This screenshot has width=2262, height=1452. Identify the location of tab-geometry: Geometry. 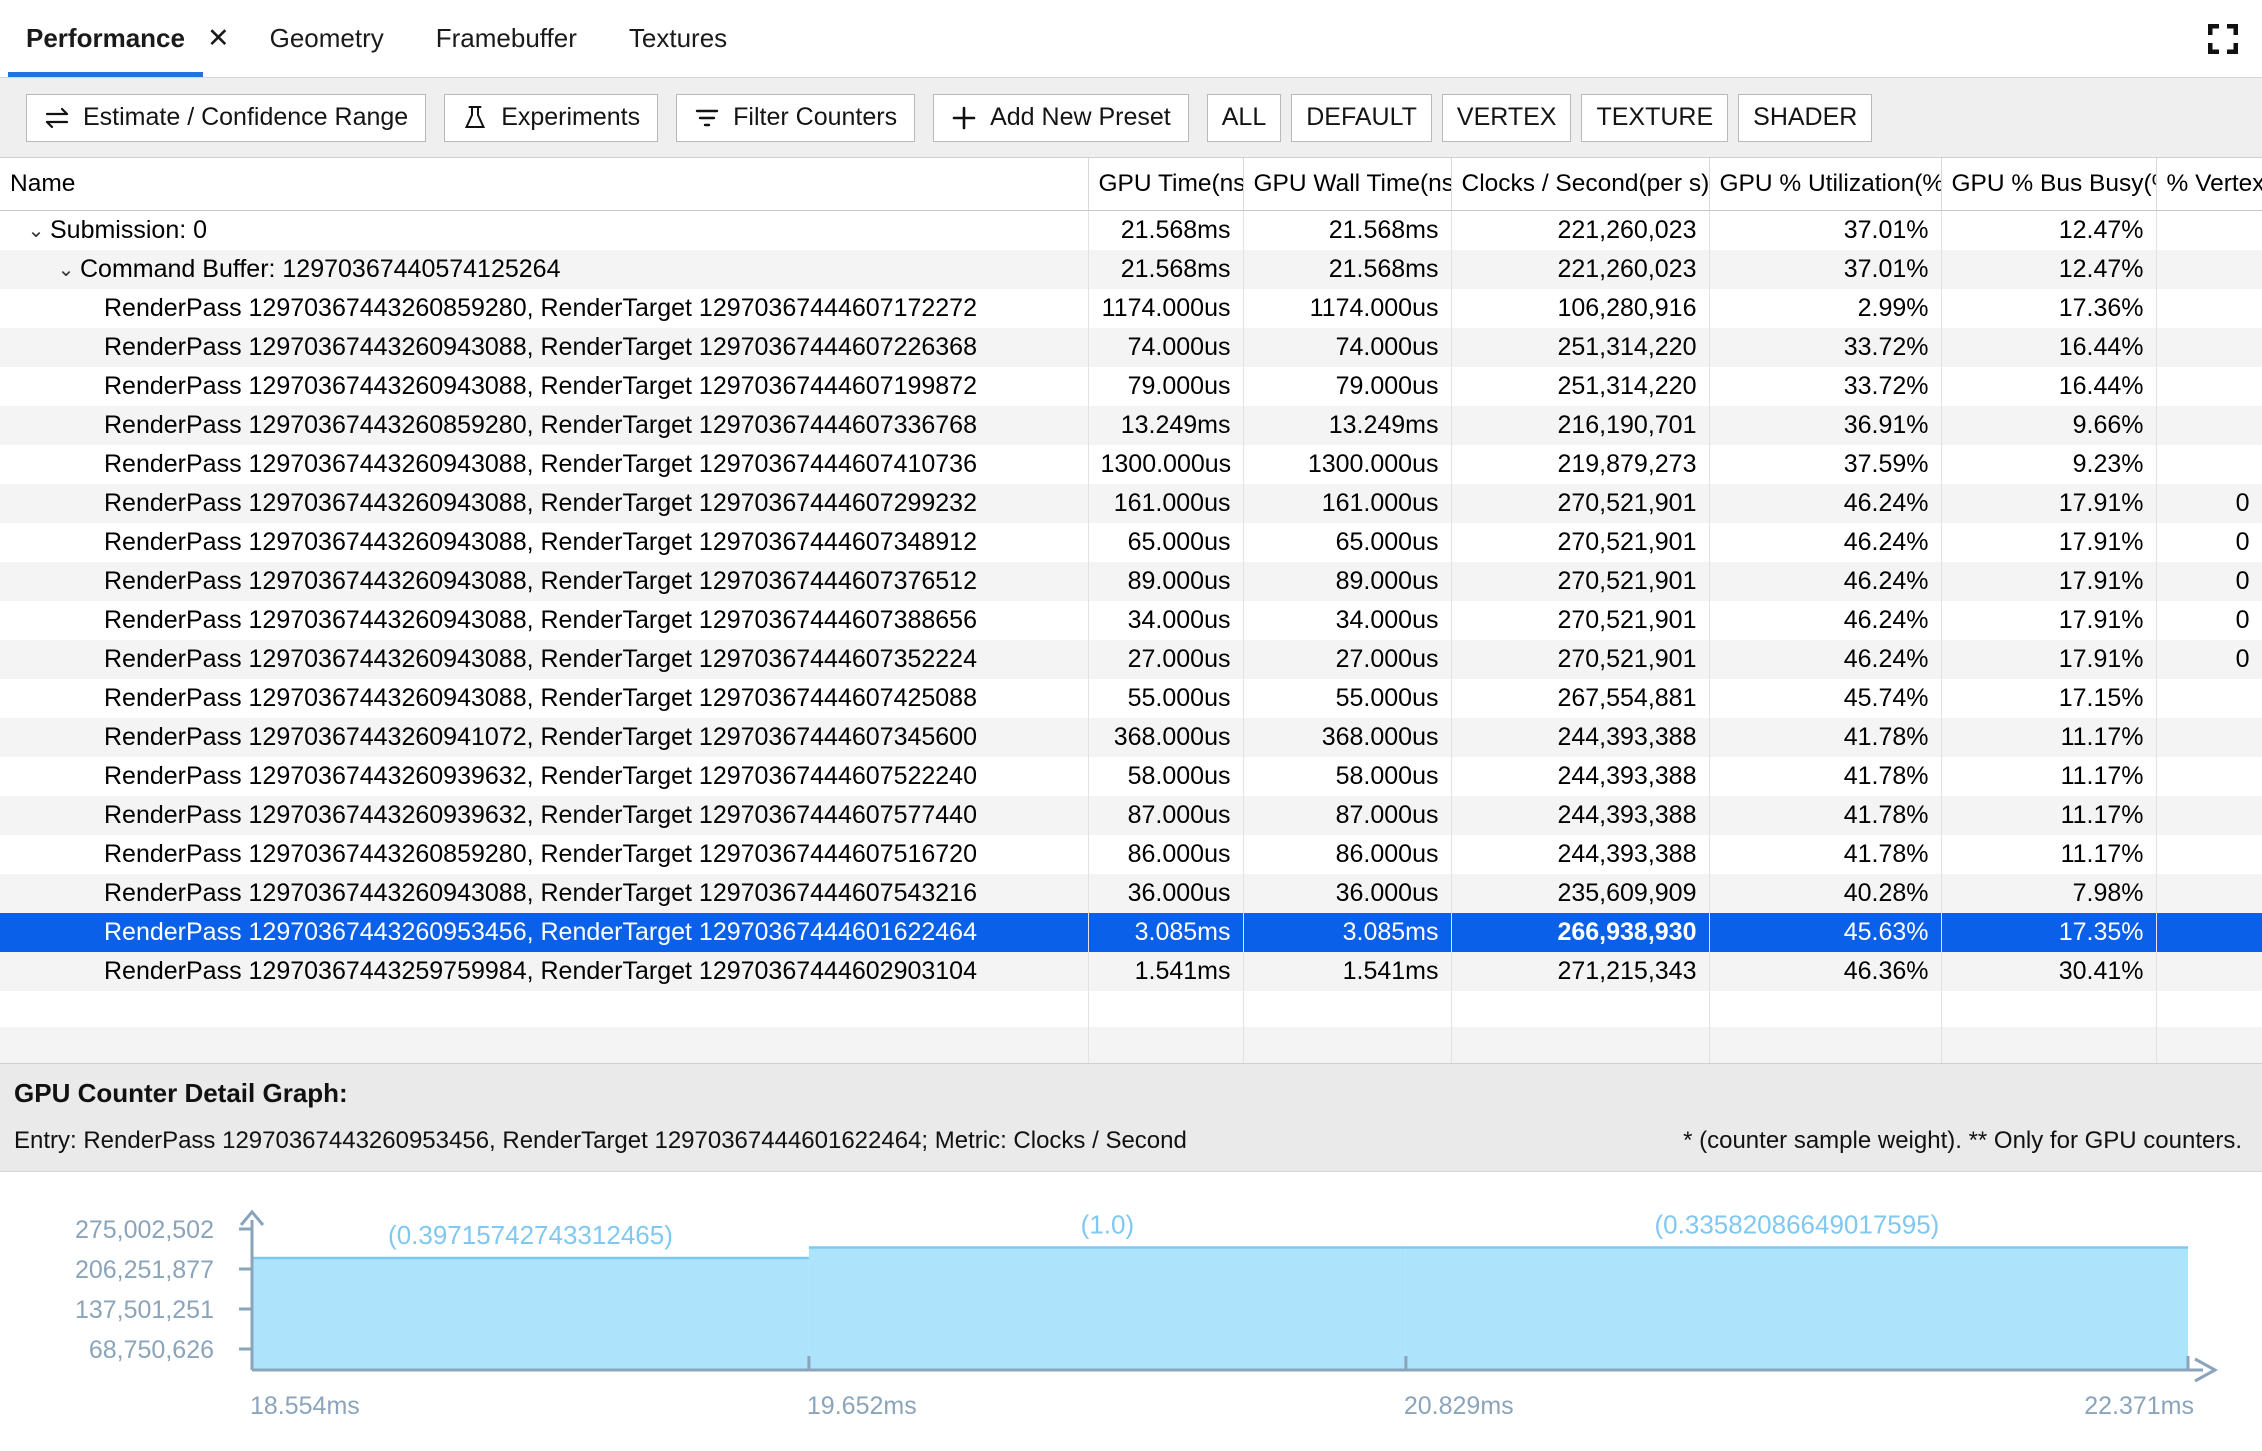
(327, 38).